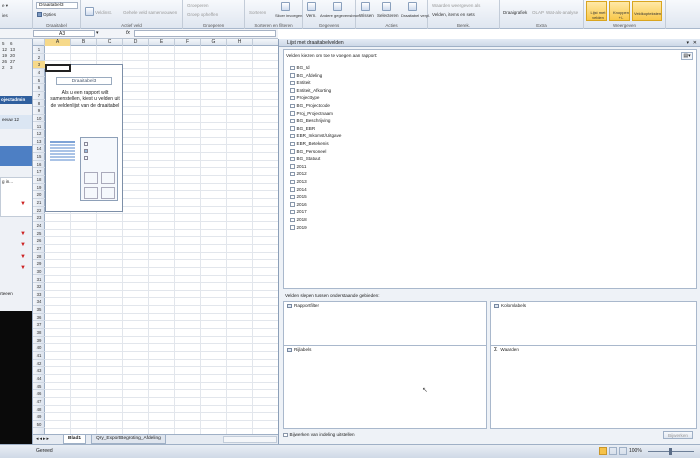  I want to click on row-header: 33, so click(39, 295).